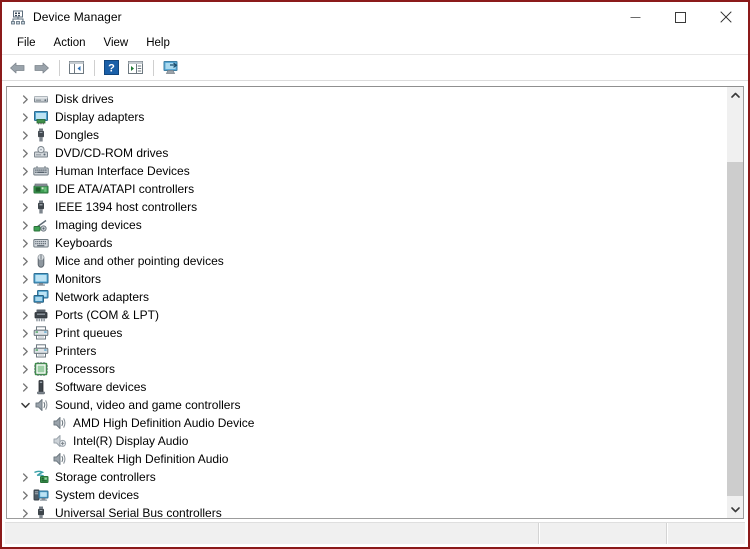 This screenshot has width=750, height=549. What do you see at coordinates (366, 117) in the screenshot?
I see `tree-item: Display adapters` at bounding box center [366, 117].